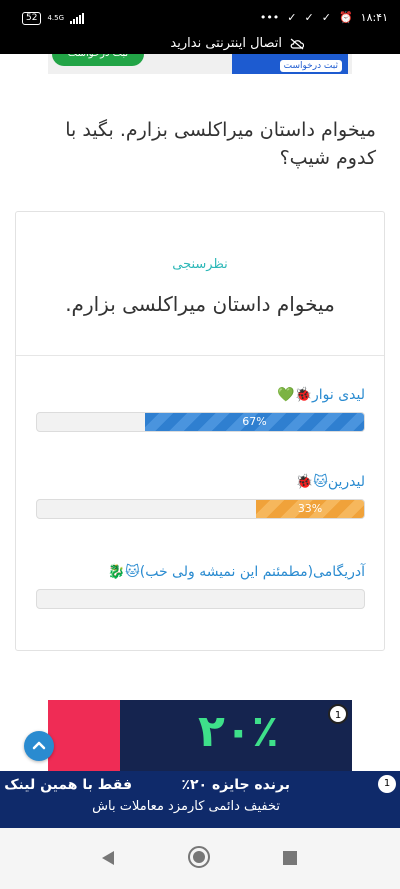  What do you see at coordinates (108, 858) in the screenshot?
I see `nav-back-icon` at bounding box center [108, 858].